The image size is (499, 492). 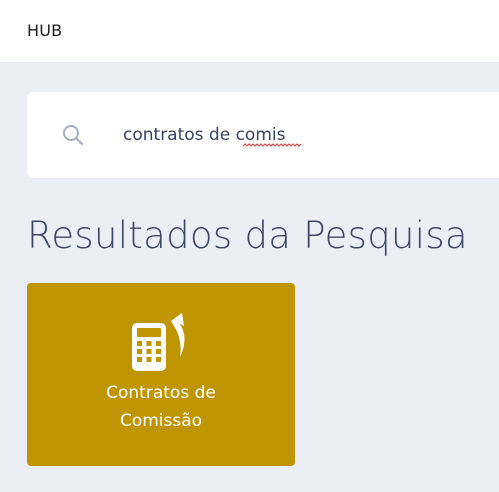 I want to click on result-card-label-line2: Comissão, so click(x=161, y=421).